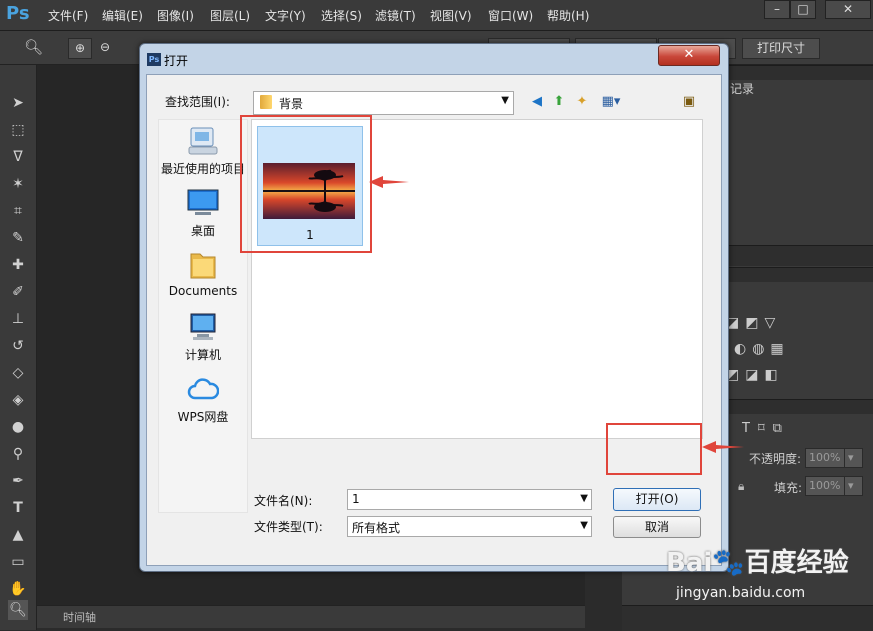  Describe the element at coordinates (742, 88) in the screenshot. I see `history-tab: 记录` at that location.